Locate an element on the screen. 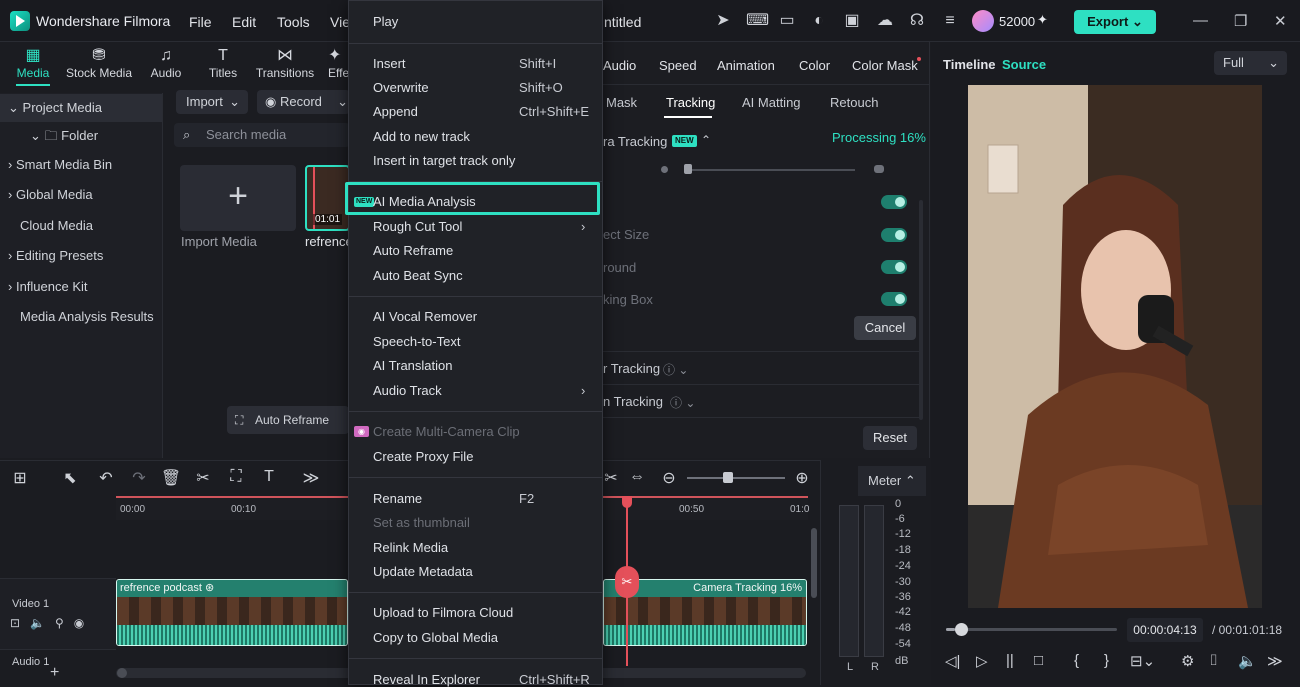 Image resolution: width=1300 pixels, height=687 pixels. menu-item-audio-track: Audio Track is located at coordinates (407, 390).